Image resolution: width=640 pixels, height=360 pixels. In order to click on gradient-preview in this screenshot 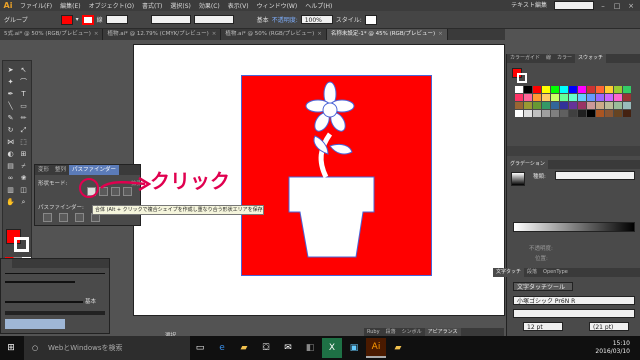, I will do `click(518, 179)`.